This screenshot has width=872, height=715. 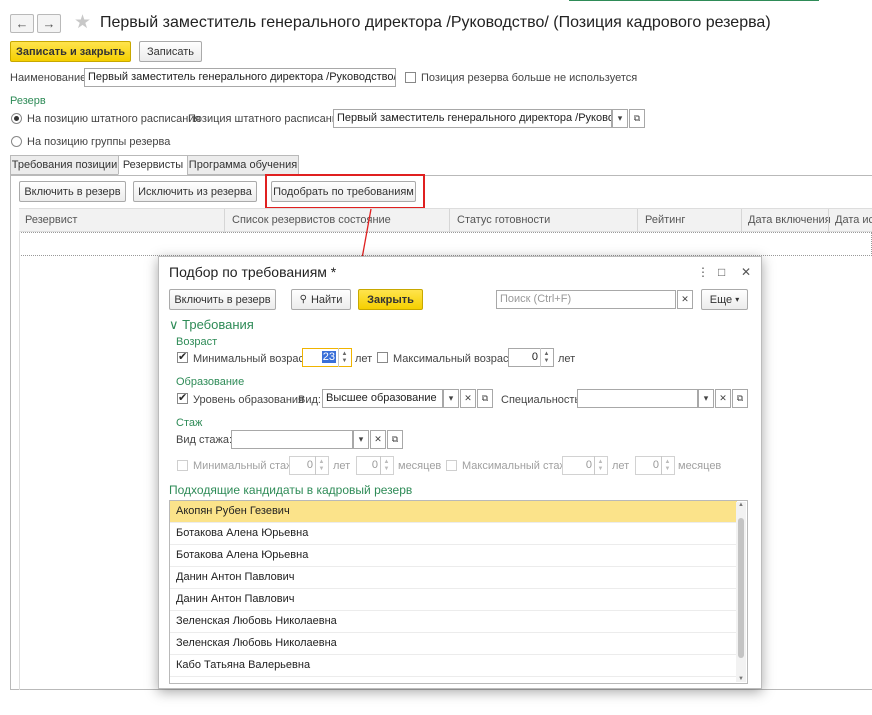 I want to click on unused-label: Позиция резерва больше не используется, so click(x=529, y=78).